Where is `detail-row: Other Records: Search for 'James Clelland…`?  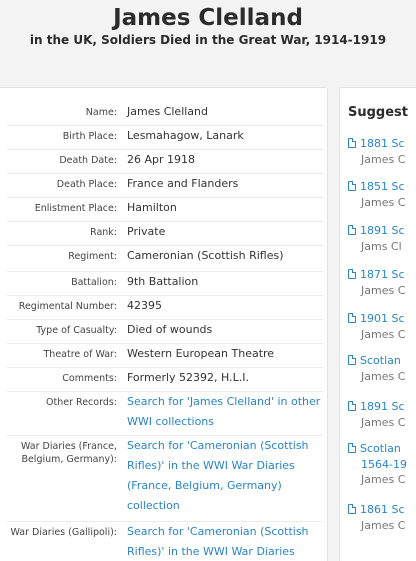
detail-row: Other Records: Search for 'James Clelland… is located at coordinates (165, 414).